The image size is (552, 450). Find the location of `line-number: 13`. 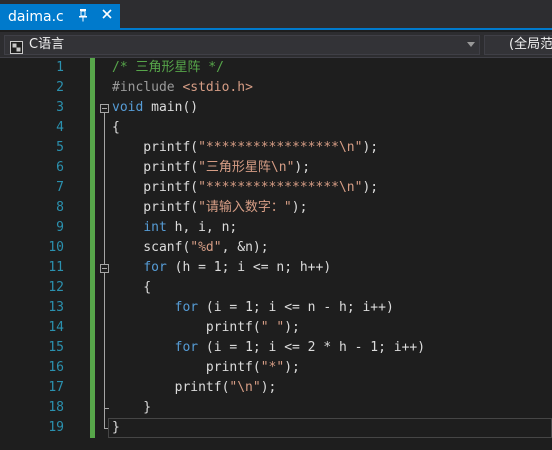

line-number: 13 is located at coordinates (56, 307).